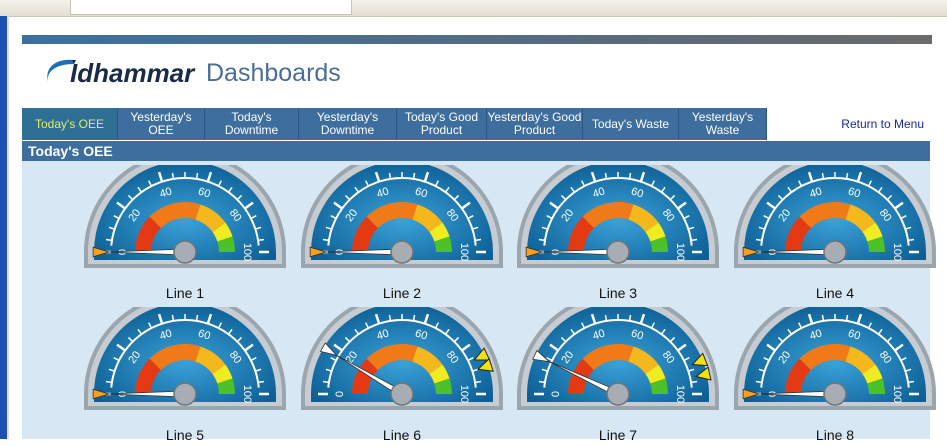 The height and width of the screenshot is (447, 947). Describe the element at coordinates (273, 73) in the screenshot. I see `page-title: Dashboards` at that location.